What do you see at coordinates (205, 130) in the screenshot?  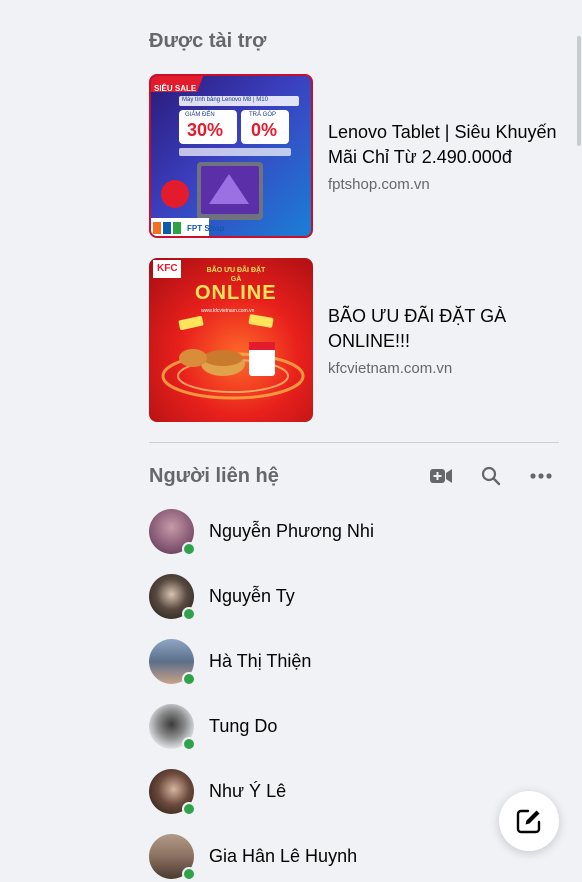 I see `ad-discount-value: 30%` at bounding box center [205, 130].